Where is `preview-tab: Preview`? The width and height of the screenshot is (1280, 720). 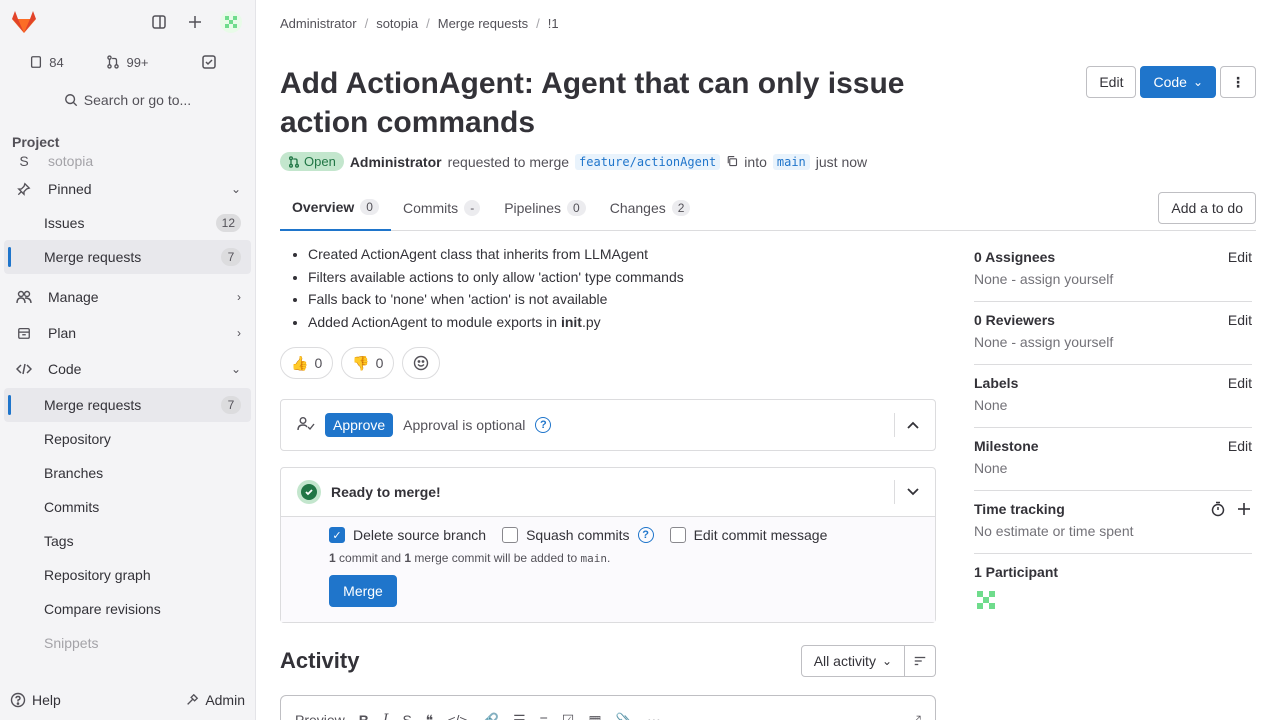
preview-tab: Preview is located at coordinates (320, 716).